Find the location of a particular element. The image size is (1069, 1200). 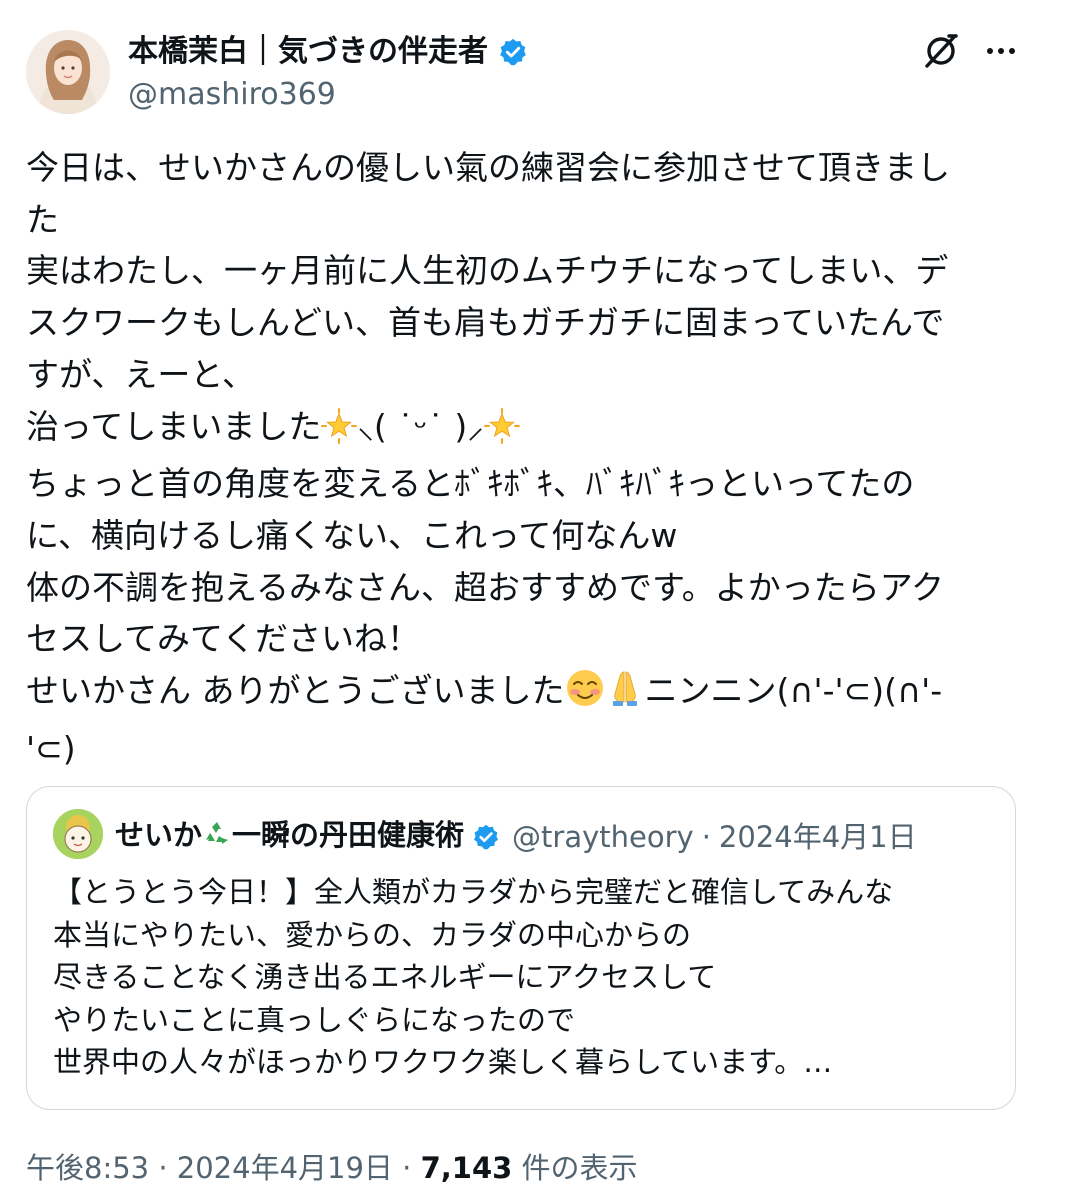

quoted-name-part1: せいか is located at coordinates (159, 835).